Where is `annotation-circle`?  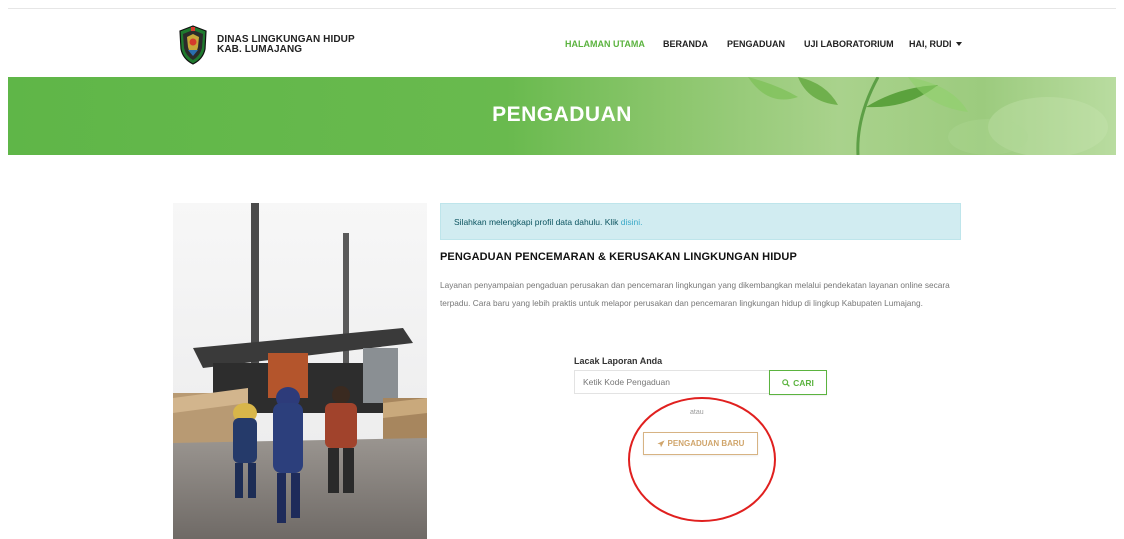
annotation-circle is located at coordinates (702, 459).